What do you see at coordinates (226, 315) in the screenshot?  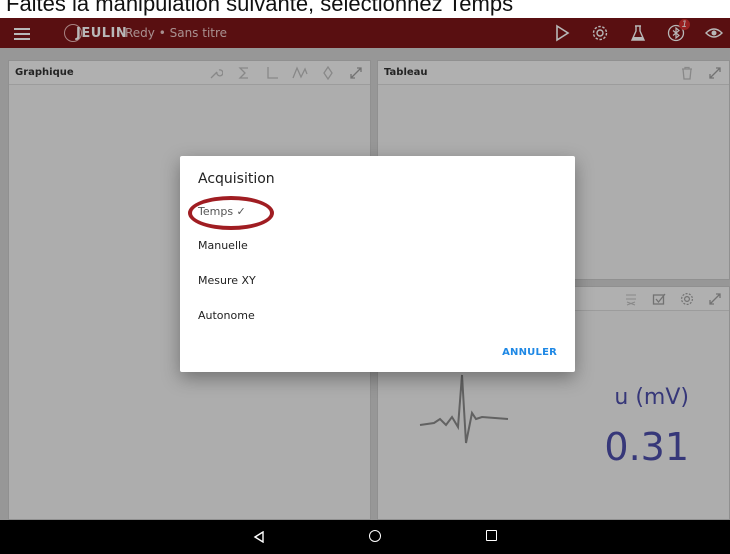 I see `option-autonome: Autonome` at bounding box center [226, 315].